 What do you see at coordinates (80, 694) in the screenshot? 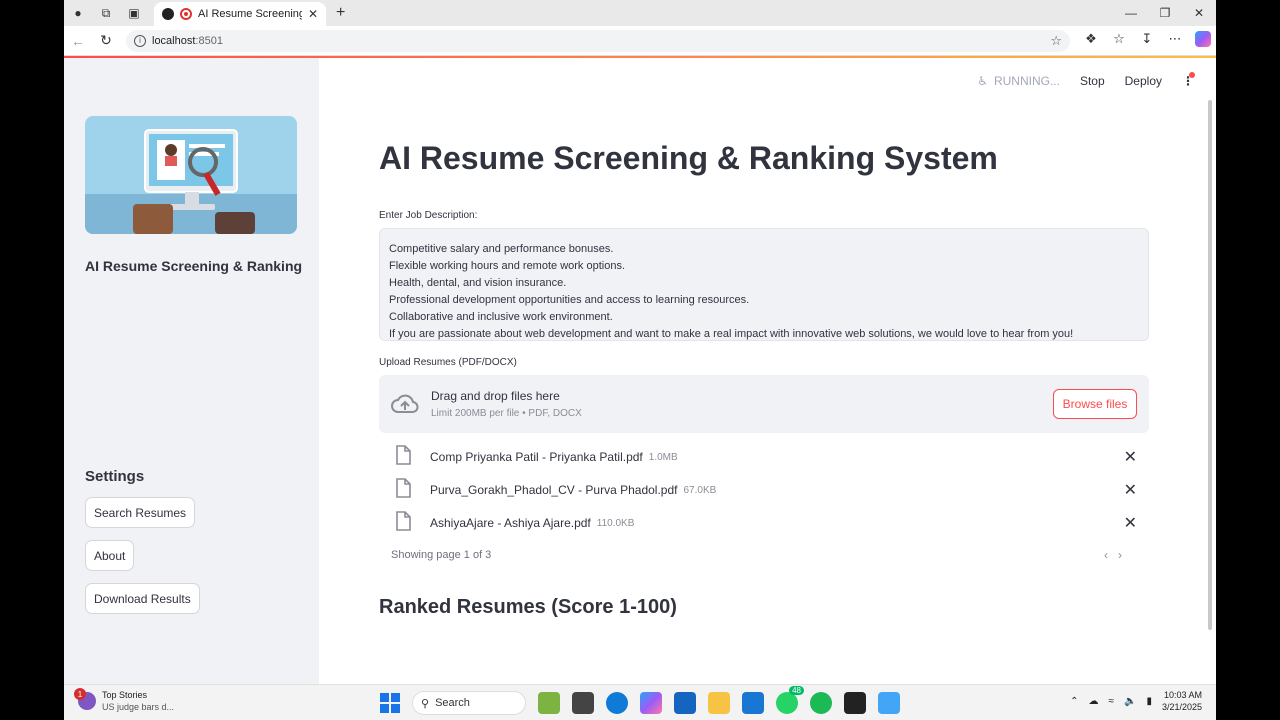
I see `news-badge: 1` at bounding box center [80, 694].